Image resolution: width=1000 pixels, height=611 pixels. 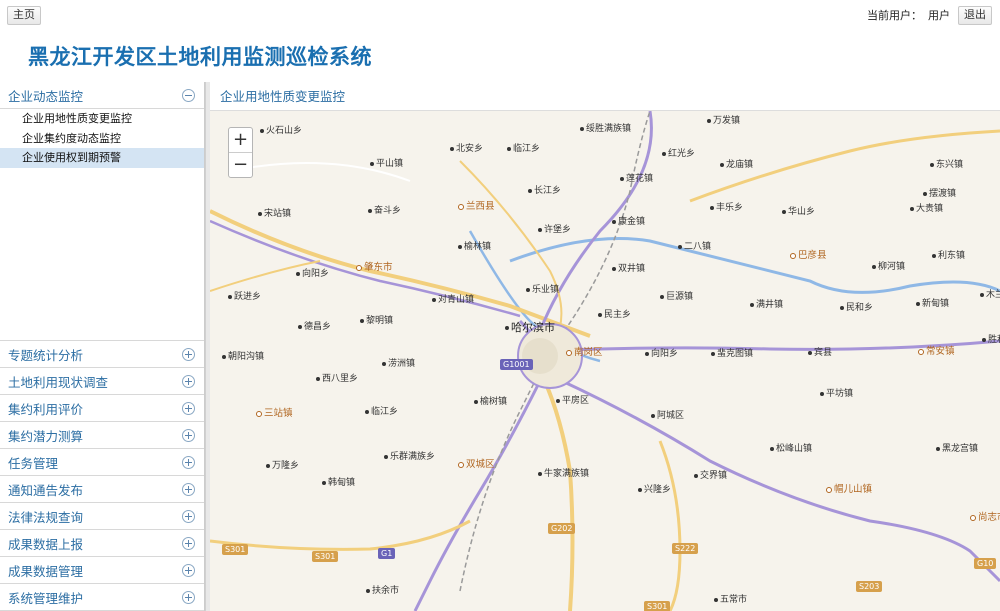 I want to click on place-name: 兰西县, so click(x=480, y=206).